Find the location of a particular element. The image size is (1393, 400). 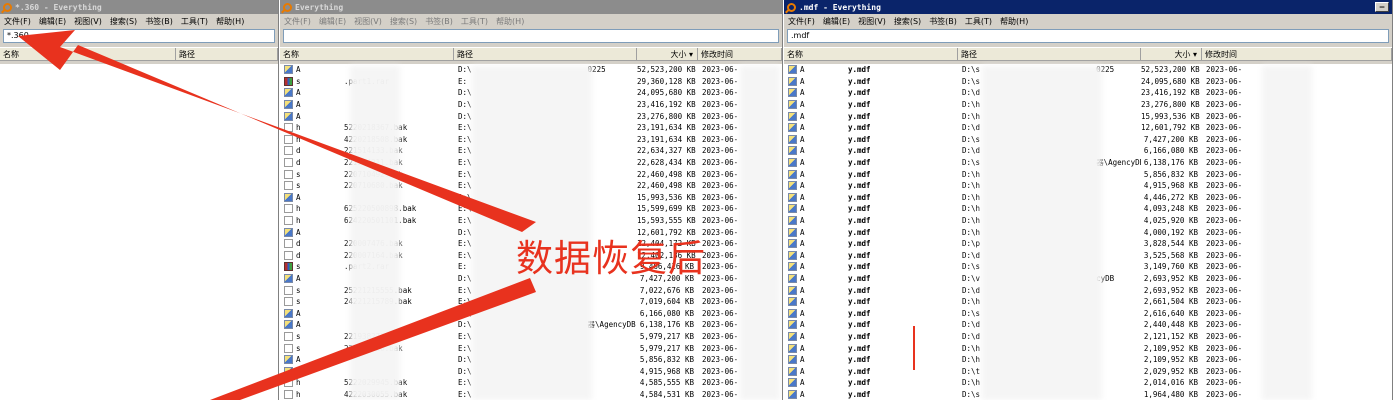

size-cell: 4,446,272 KB is located at coordinates (1170, 197).